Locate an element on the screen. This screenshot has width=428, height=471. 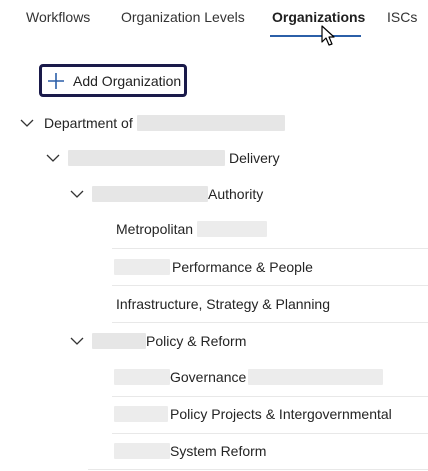
tree-node-authority: Authority is located at coordinates (177, 194).